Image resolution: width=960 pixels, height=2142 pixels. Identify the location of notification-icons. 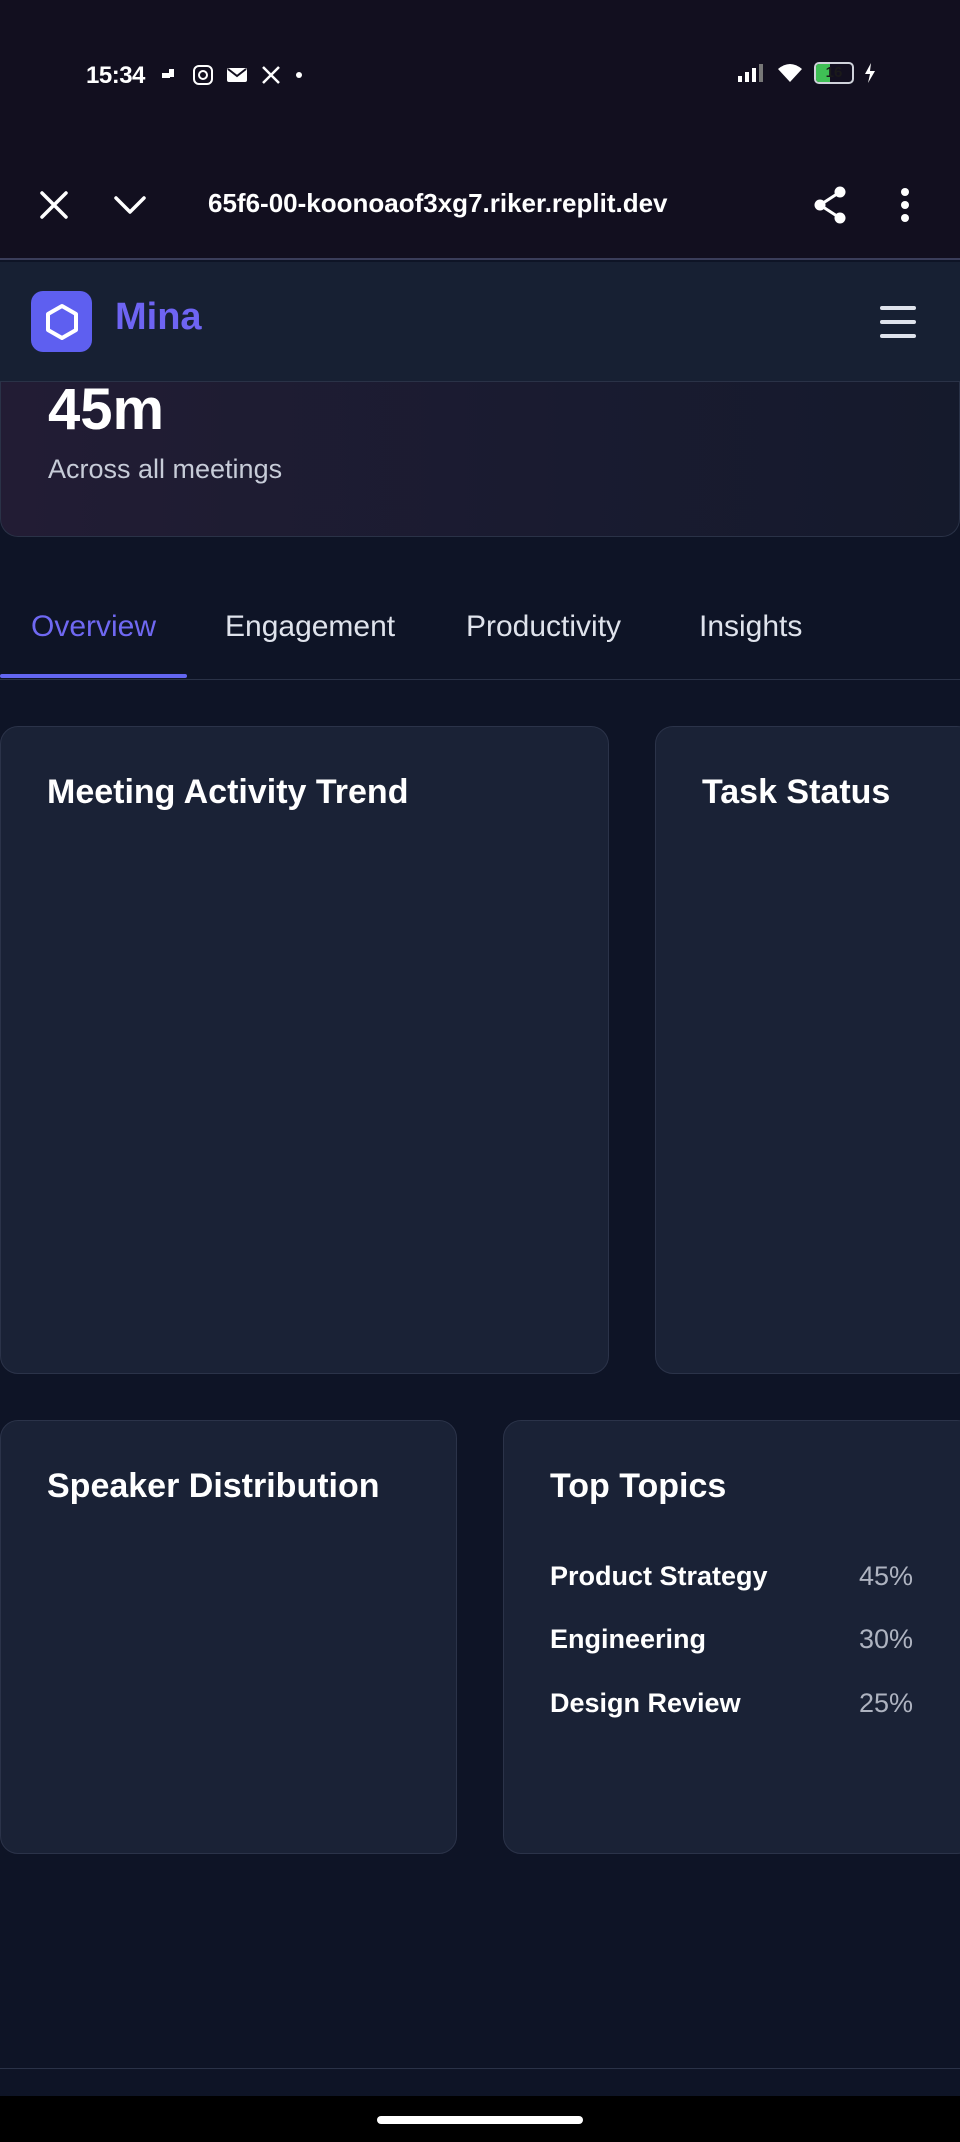
(232, 75).